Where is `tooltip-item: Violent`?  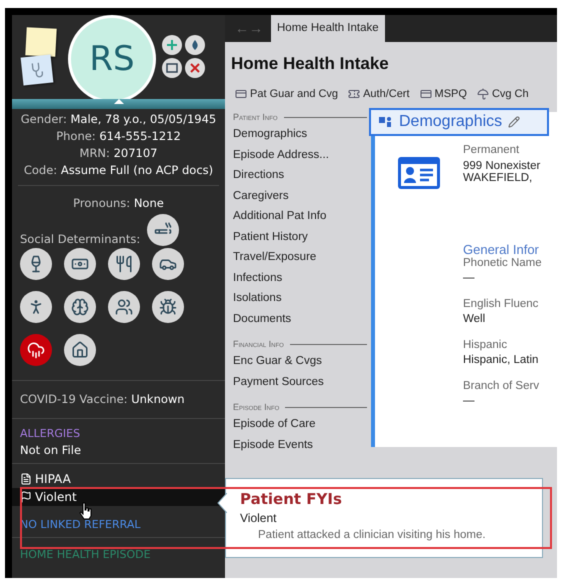
tooltip-item: Violent is located at coordinates (259, 518).